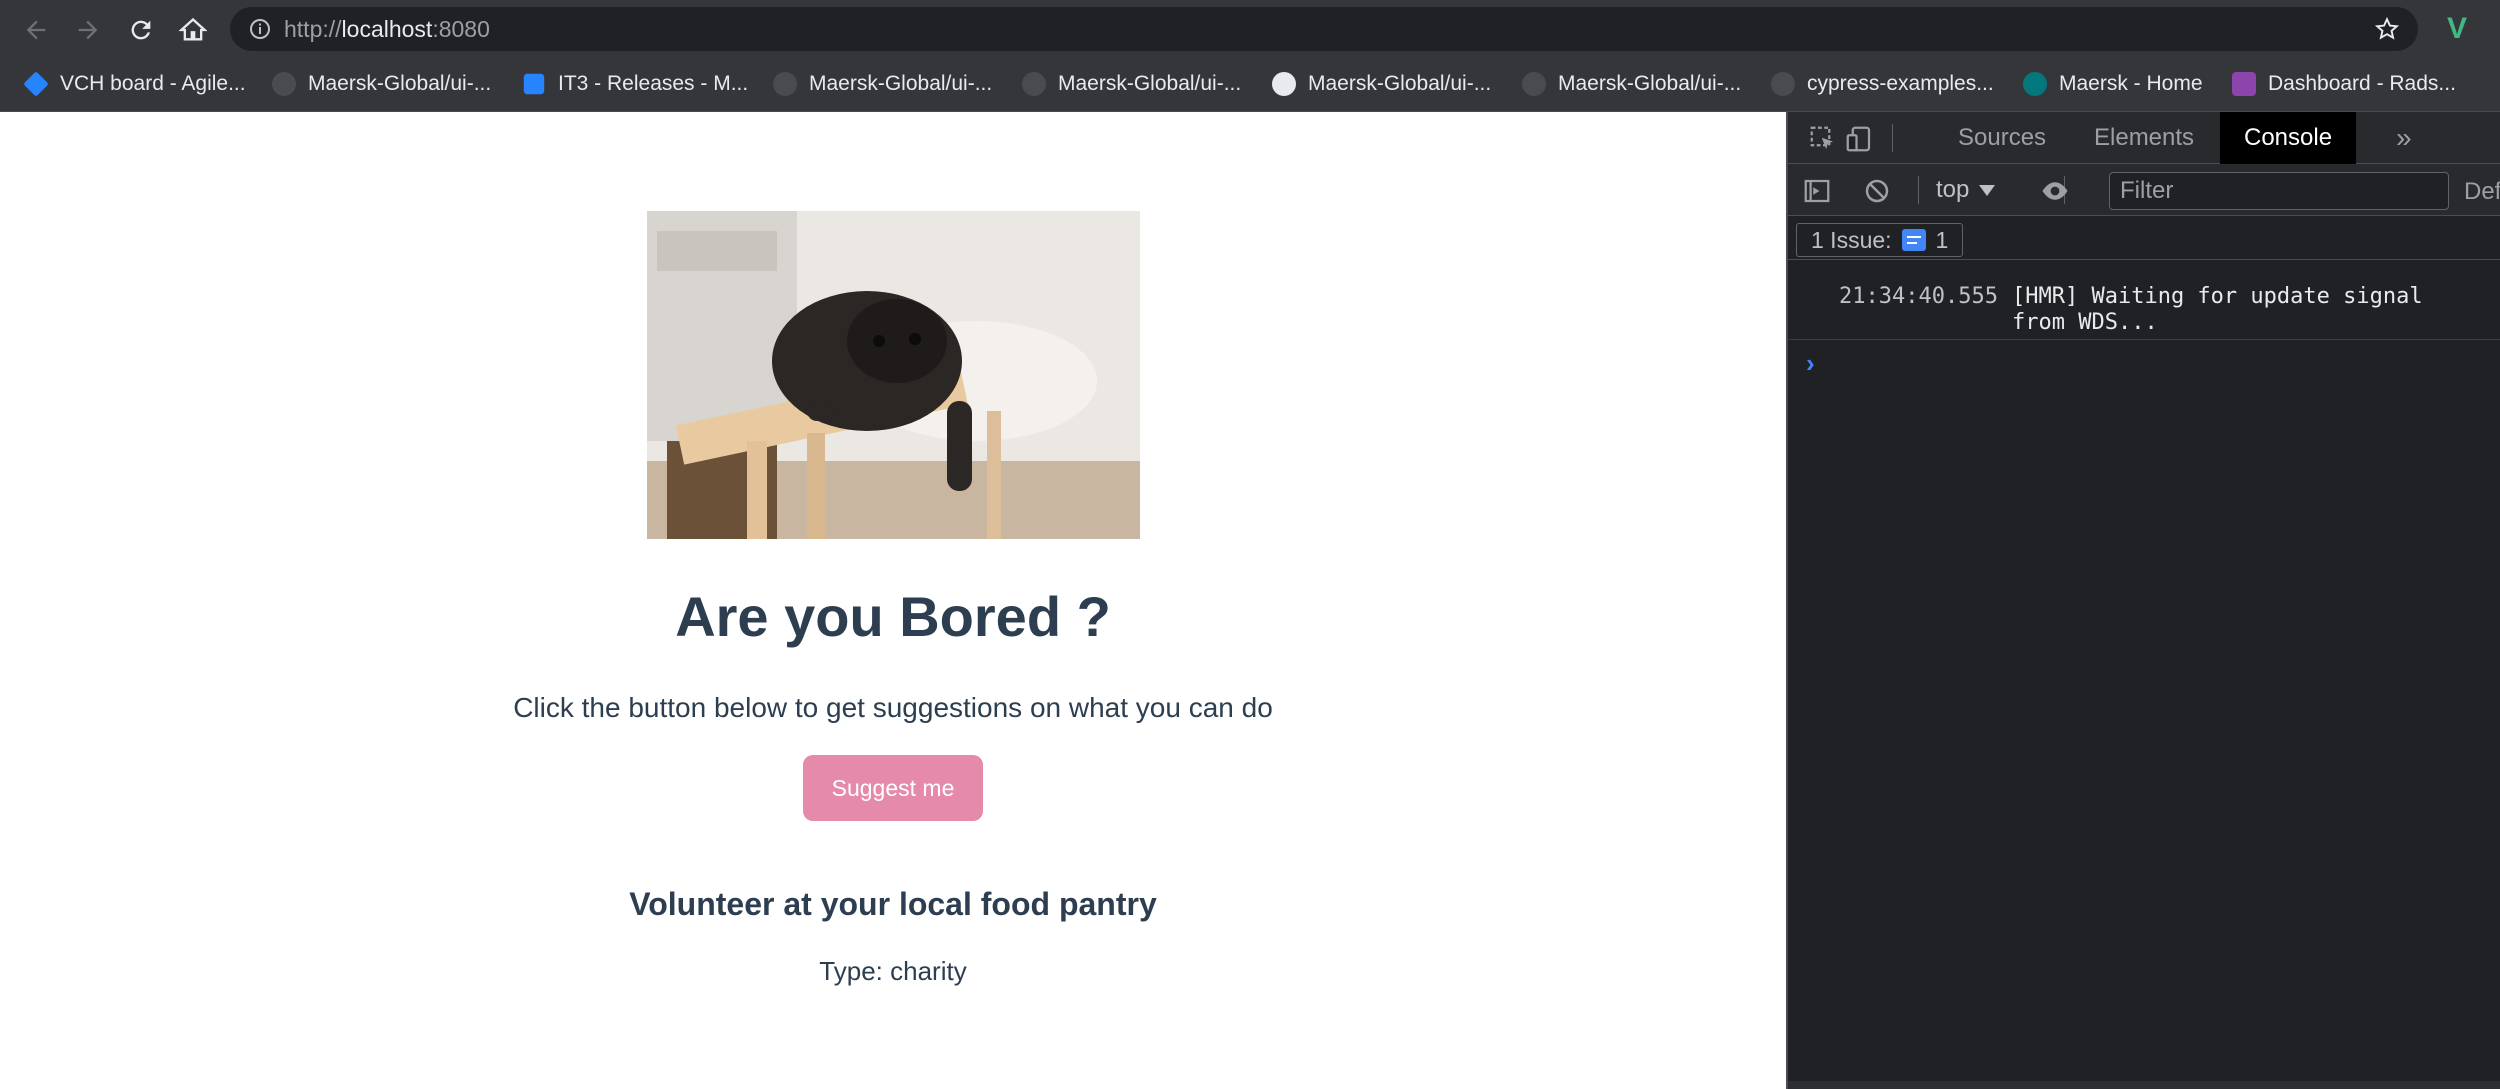 Image resolution: width=2500 pixels, height=1089 pixels. What do you see at coordinates (1942, 239) in the screenshot?
I see `issues-count: 1` at bounding box center [1942, 239].